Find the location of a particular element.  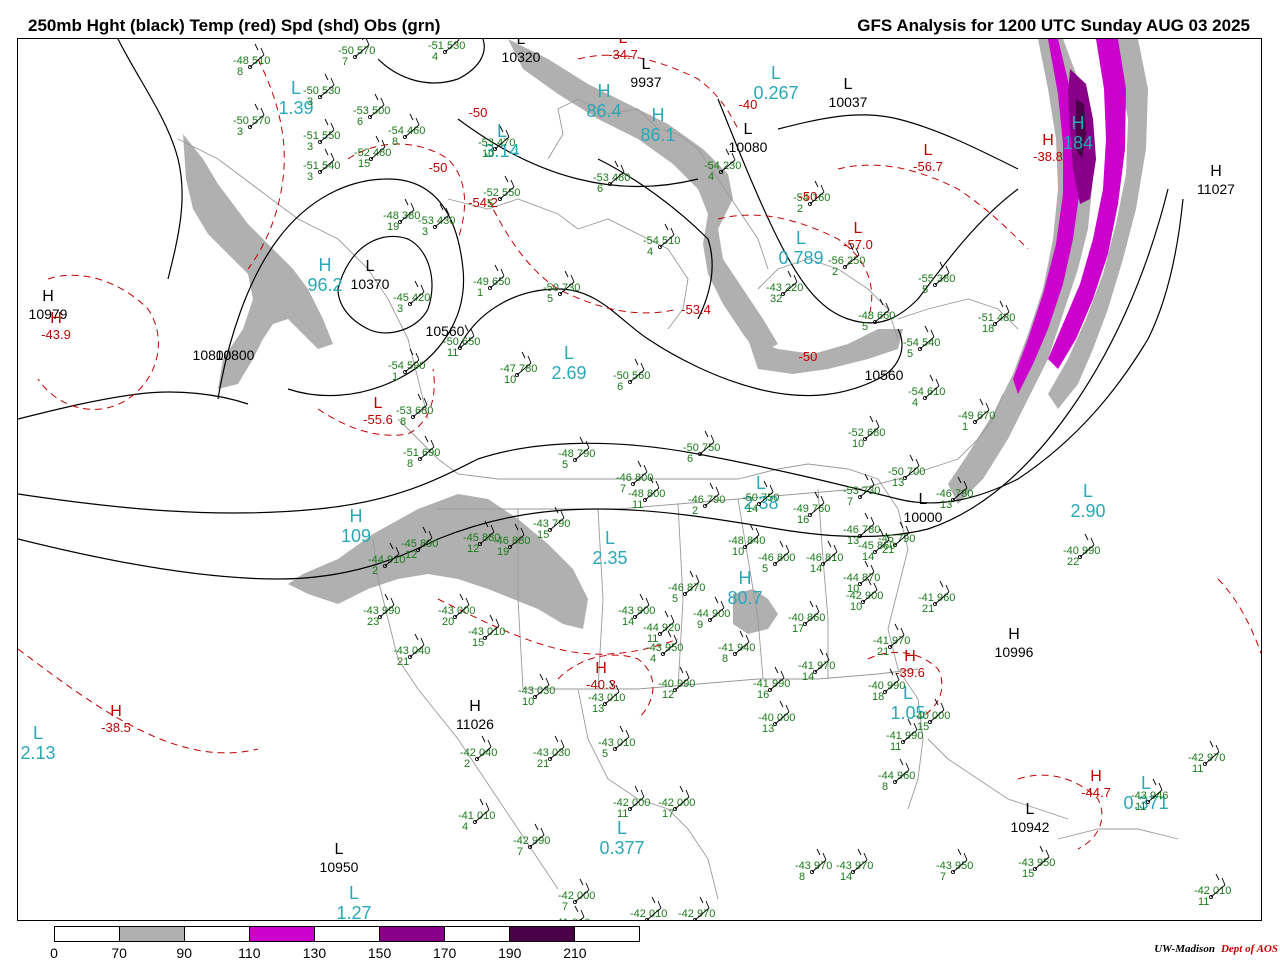

station-obs: -40 99022 is located at coordinates (1081, 550).